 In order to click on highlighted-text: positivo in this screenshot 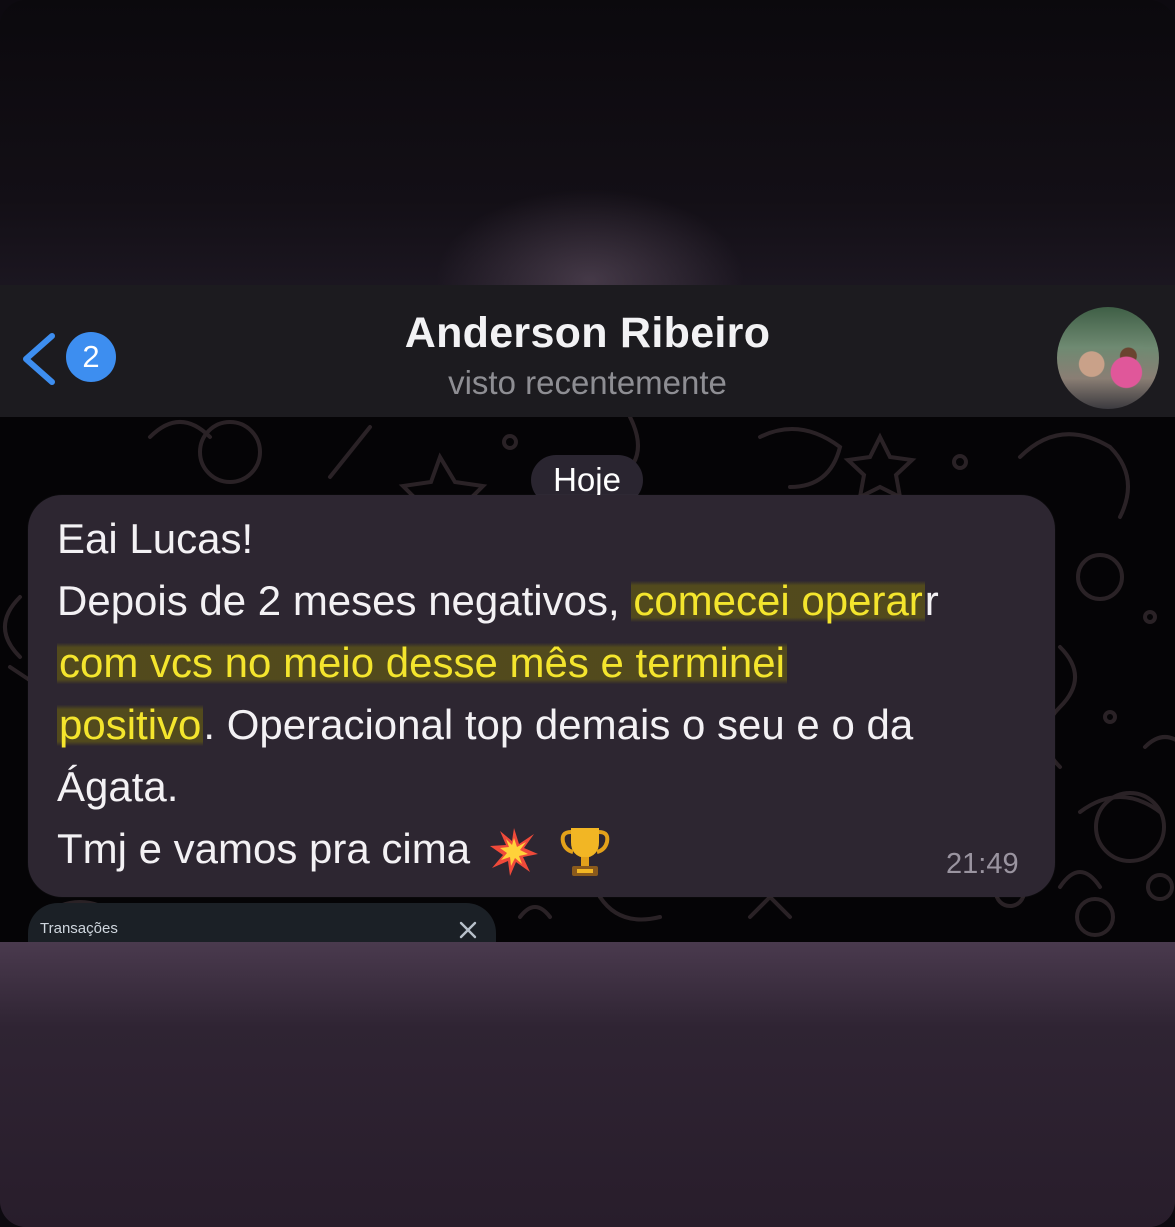, I will do `click(130, 724)`.